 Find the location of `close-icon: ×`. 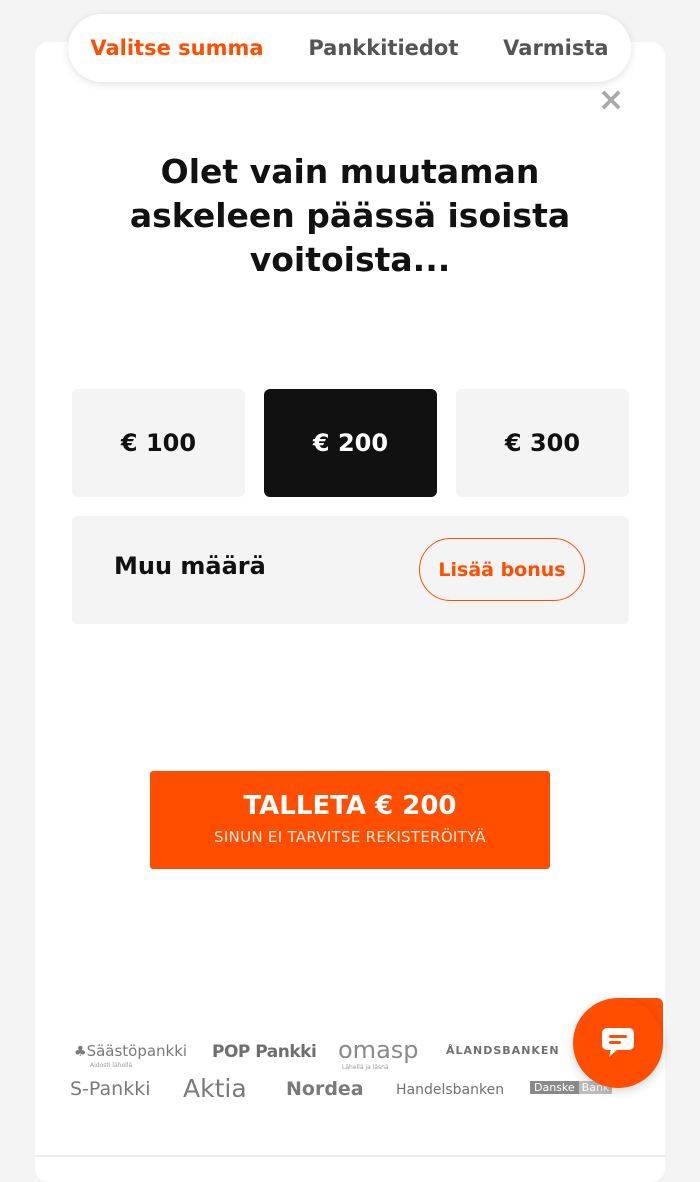

close-icon: × is located at coordinates (611, 99).